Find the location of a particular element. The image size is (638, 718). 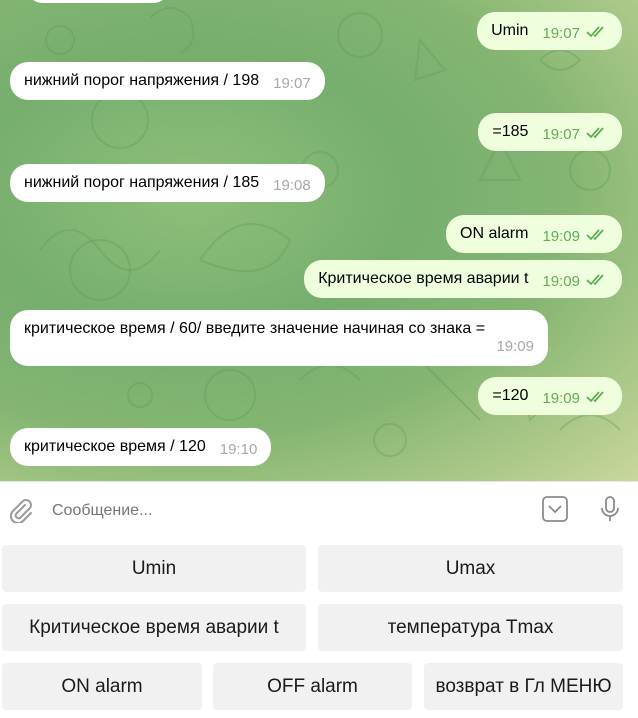

message-outgoing: Umin 19:07 is located at coordinates (549, 31).